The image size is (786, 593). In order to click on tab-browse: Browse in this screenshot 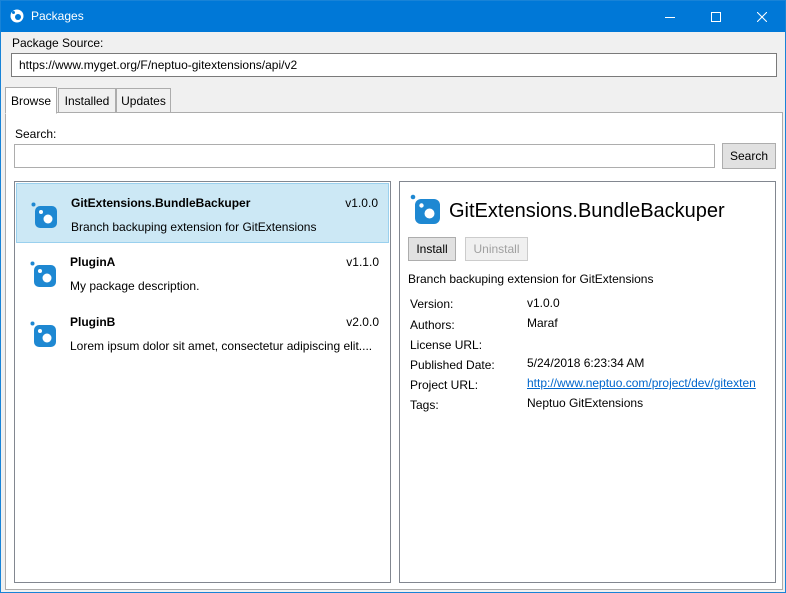, I will do `click(31, 100)`.